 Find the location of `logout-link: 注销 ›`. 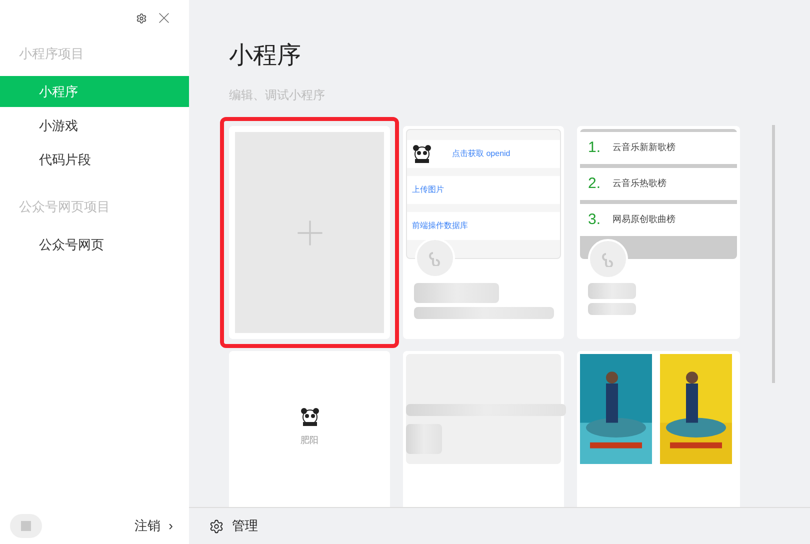

logout-link: 注销 › is located at coordinates (153, 526).